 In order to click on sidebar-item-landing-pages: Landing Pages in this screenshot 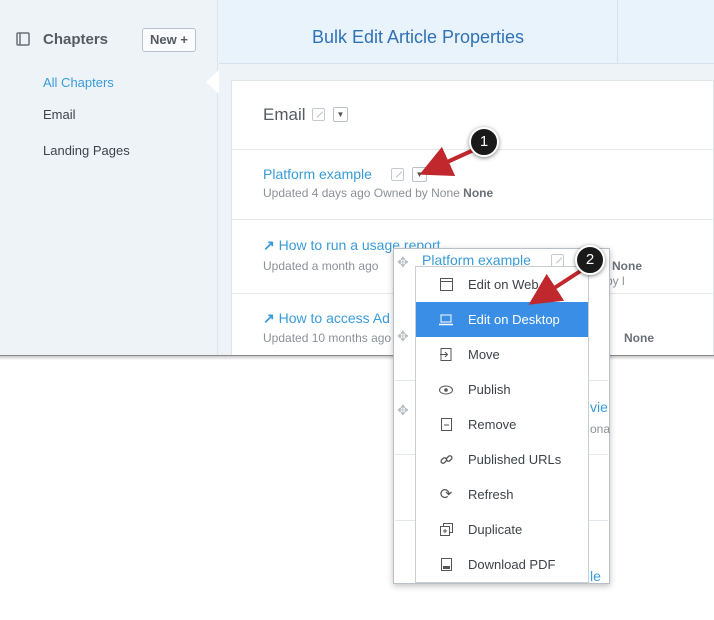, I will do `click(86, 150)`.